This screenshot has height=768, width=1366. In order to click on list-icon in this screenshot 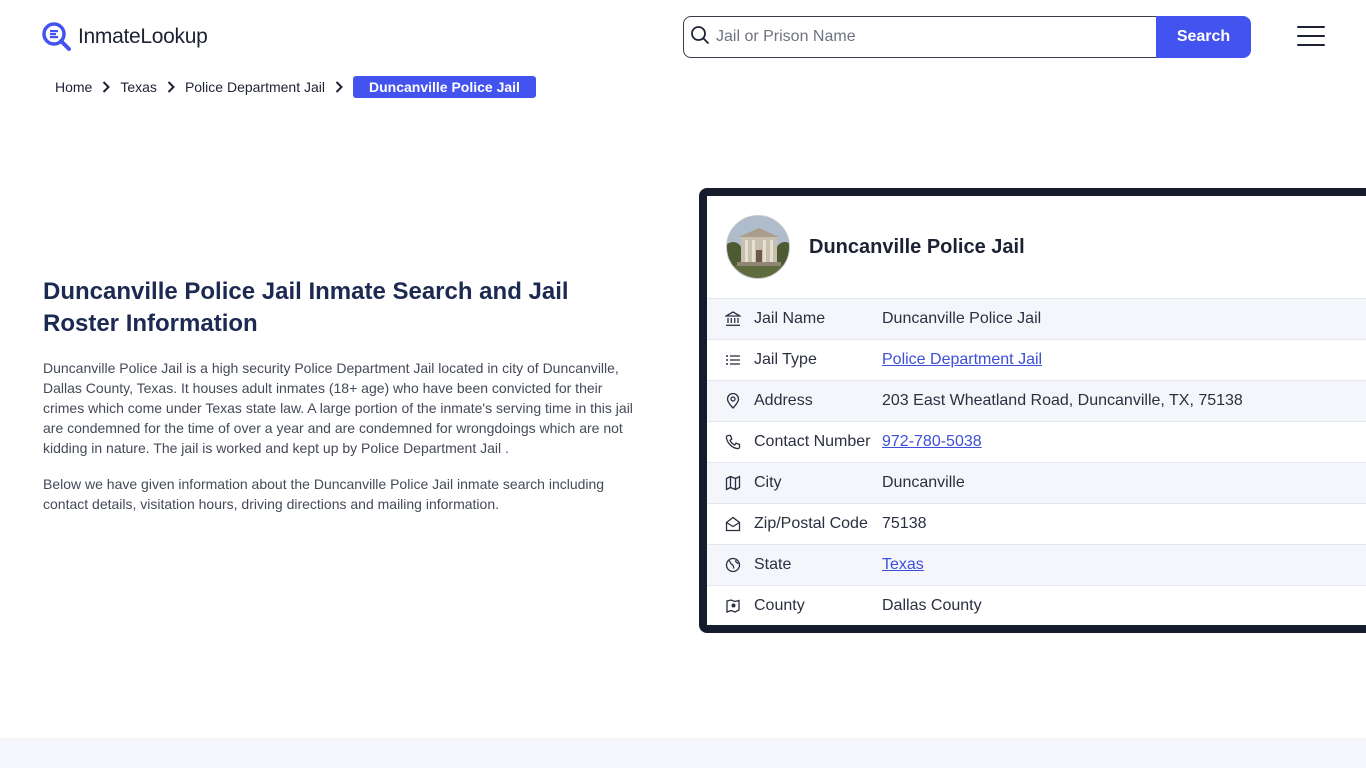, I will do `click(733, 360)`.